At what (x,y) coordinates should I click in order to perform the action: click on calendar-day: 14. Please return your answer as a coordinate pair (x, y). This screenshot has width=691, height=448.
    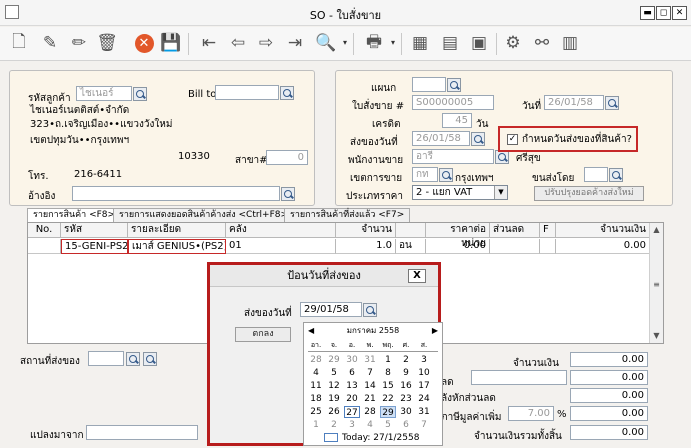
    Looking at the image, I should click on (370, 386).